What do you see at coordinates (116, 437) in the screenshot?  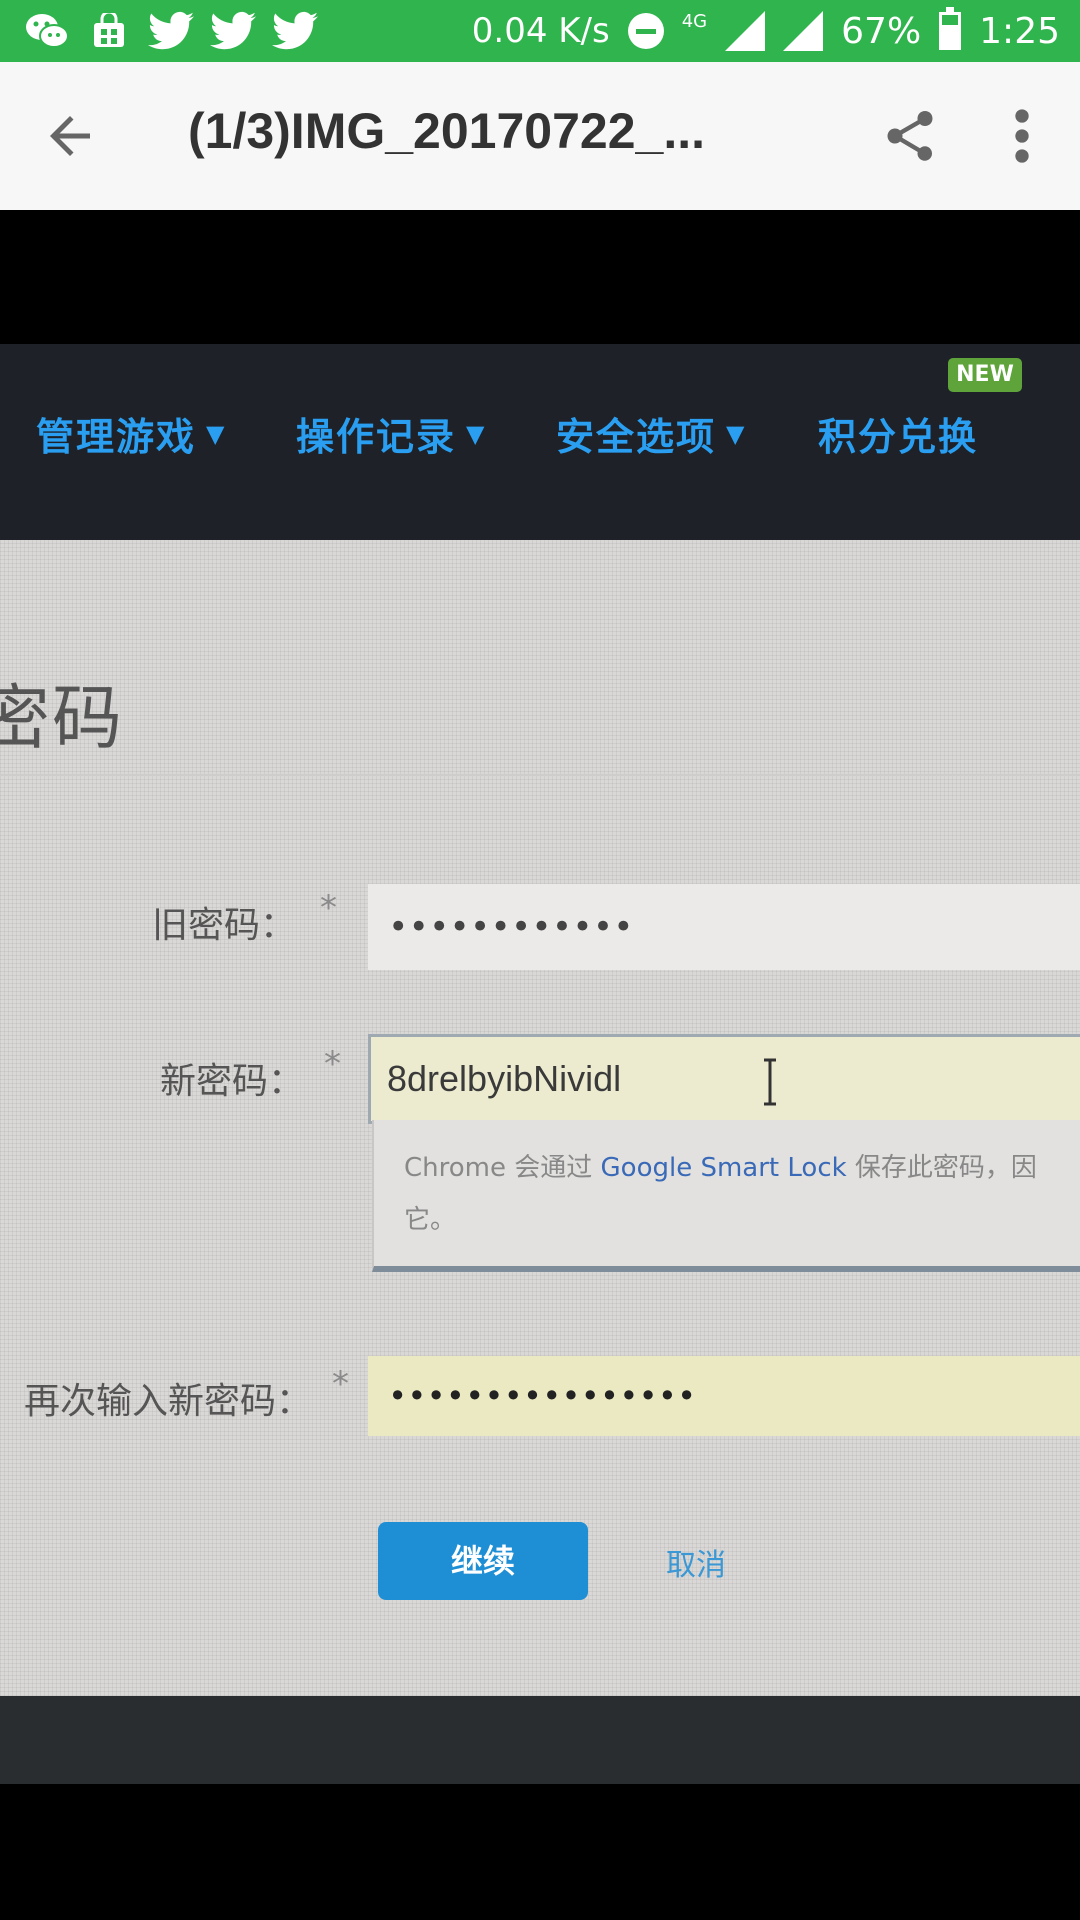 I see `nav-label: 管理游戏` at bounding box center [116, 437].